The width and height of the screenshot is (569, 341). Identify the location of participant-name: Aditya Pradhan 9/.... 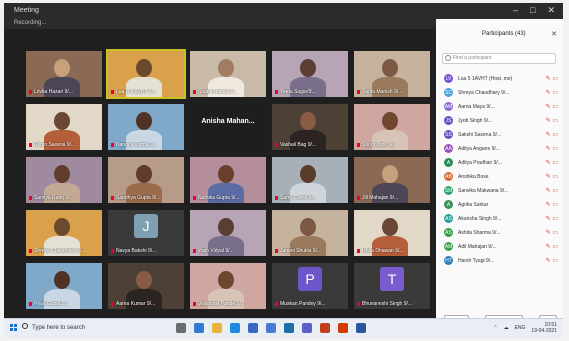
(480, 163).